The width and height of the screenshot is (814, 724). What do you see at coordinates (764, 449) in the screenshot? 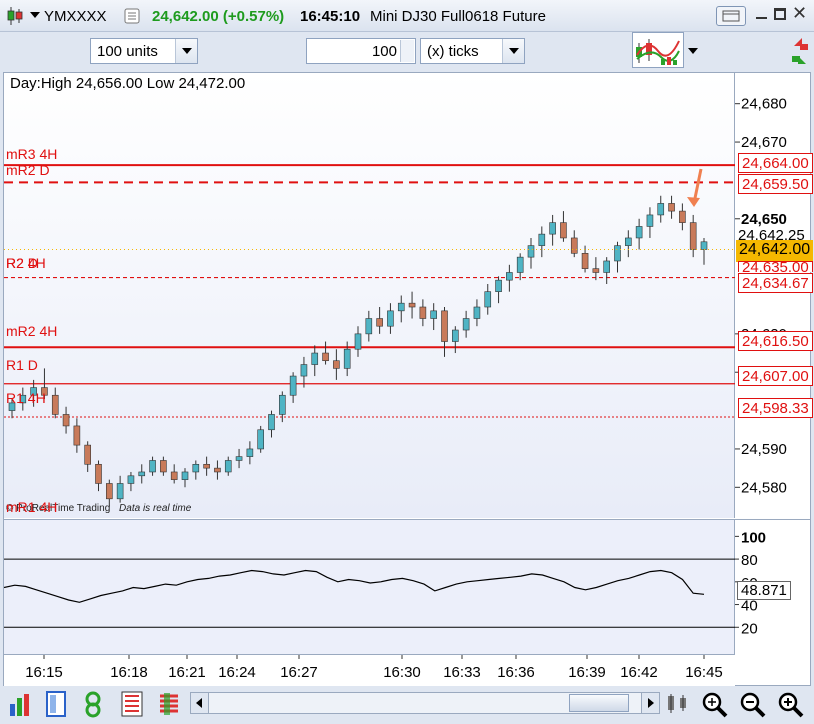
I see `price-tick-label: 24,590` at bounding box center [764, 449].